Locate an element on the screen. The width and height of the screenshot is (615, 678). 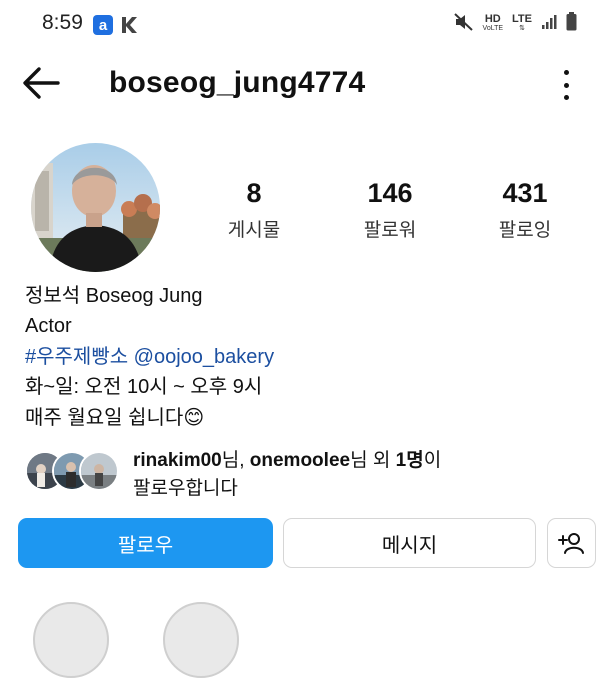
bio-closed-text: 매주 월요일 쉽니다 is located at coordinates (104, 418).